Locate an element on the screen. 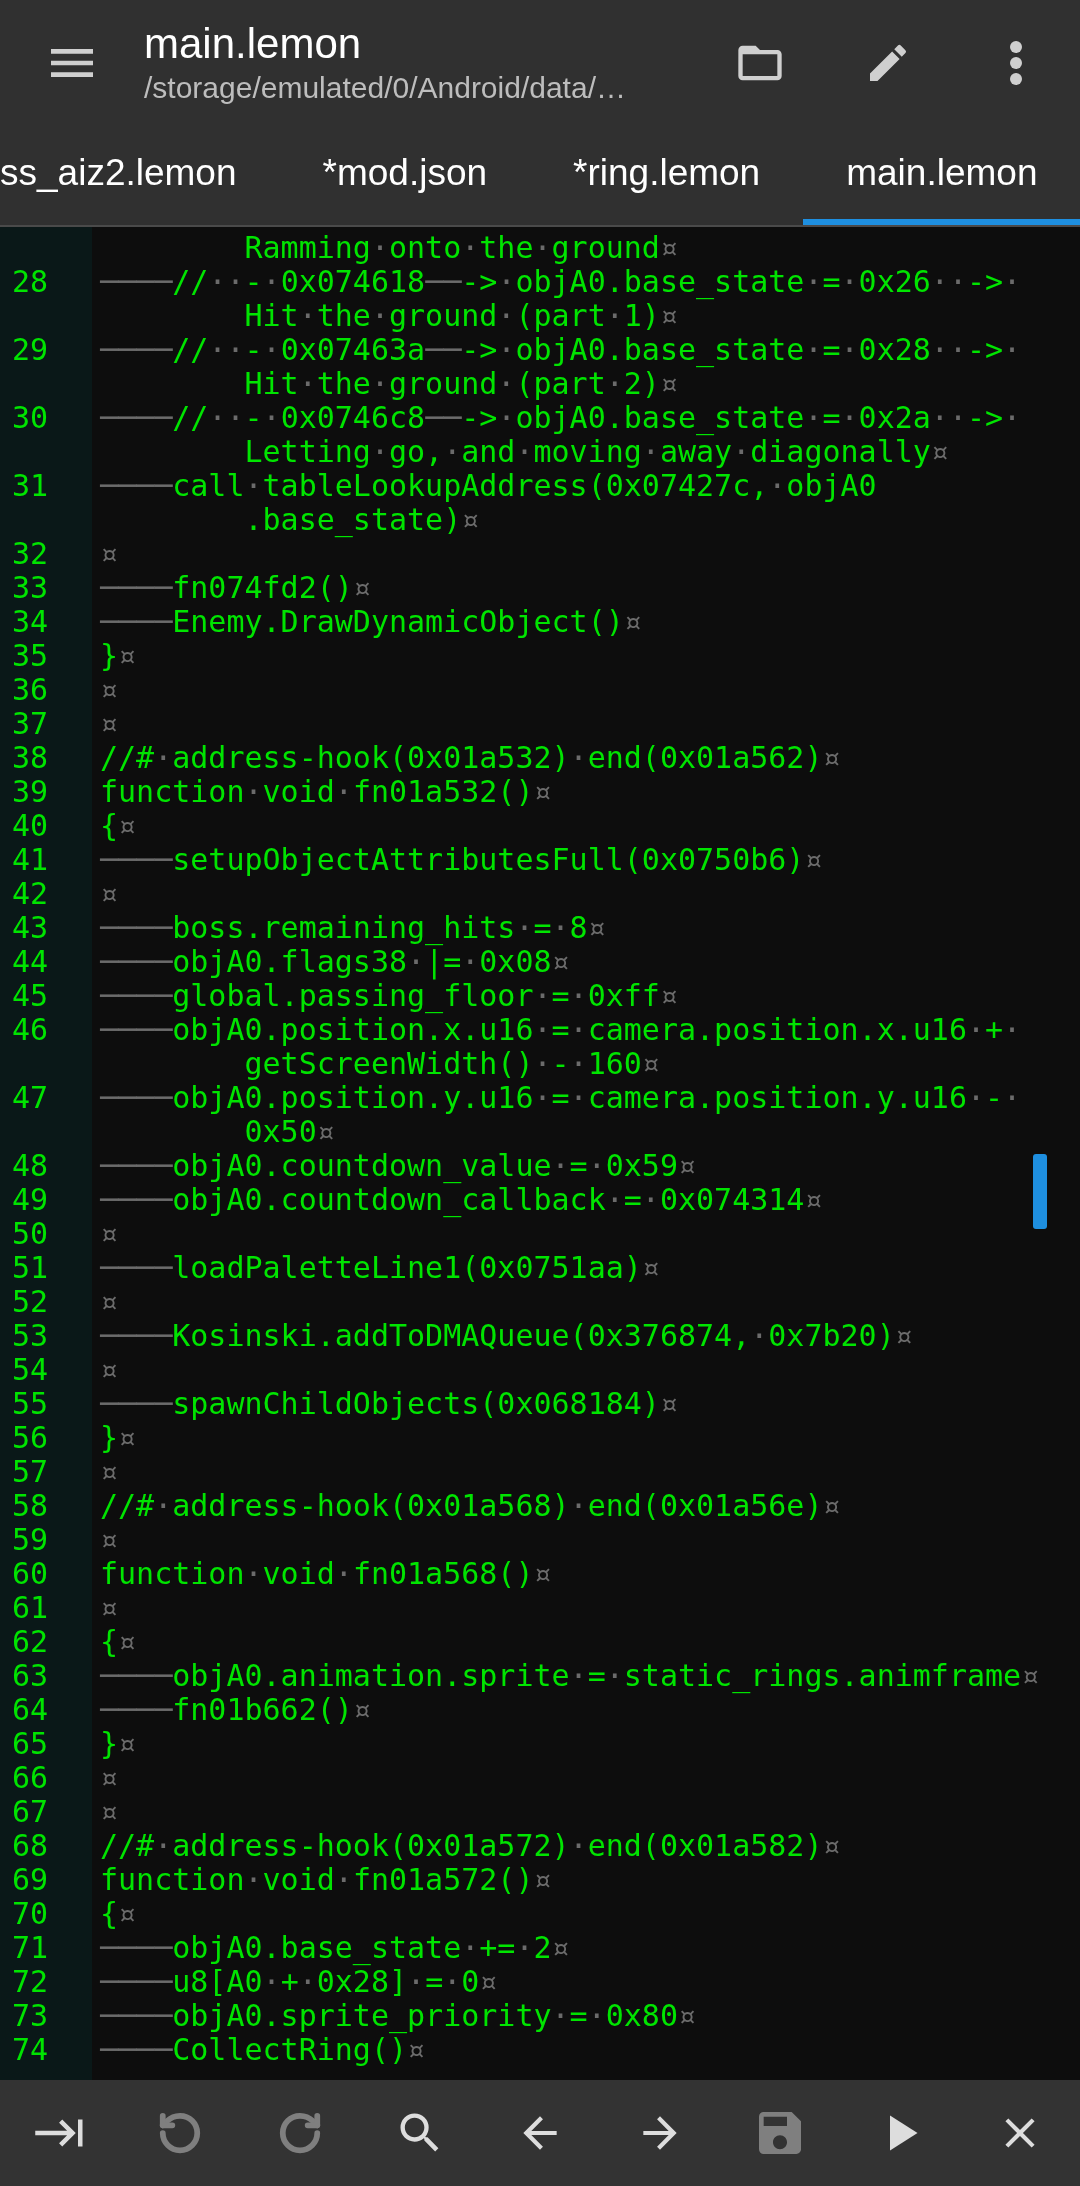 The height and width of the screenshot is (2186, 1080). line-number: 46 is located at coordinates (30, 1030).